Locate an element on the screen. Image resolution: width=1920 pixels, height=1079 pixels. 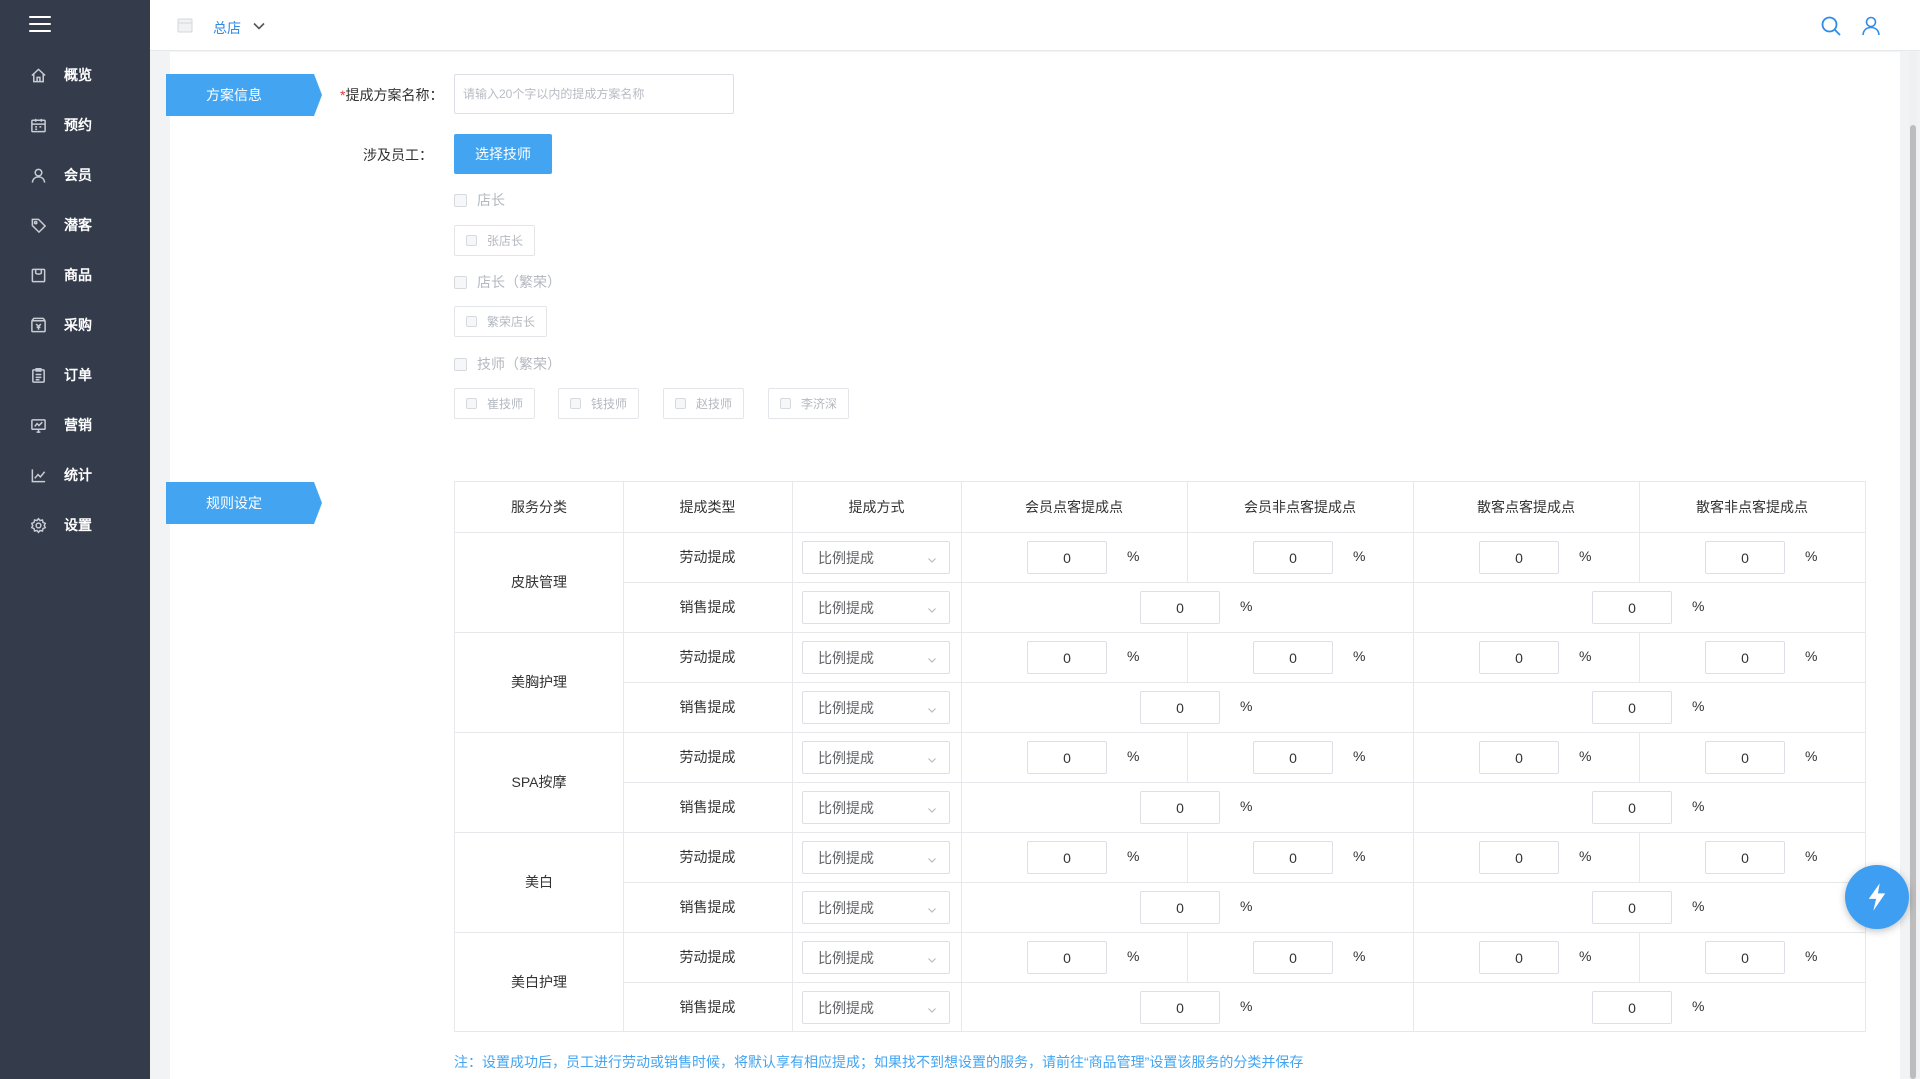
store-switcher: 总店 is located at coordinates (227, 28).